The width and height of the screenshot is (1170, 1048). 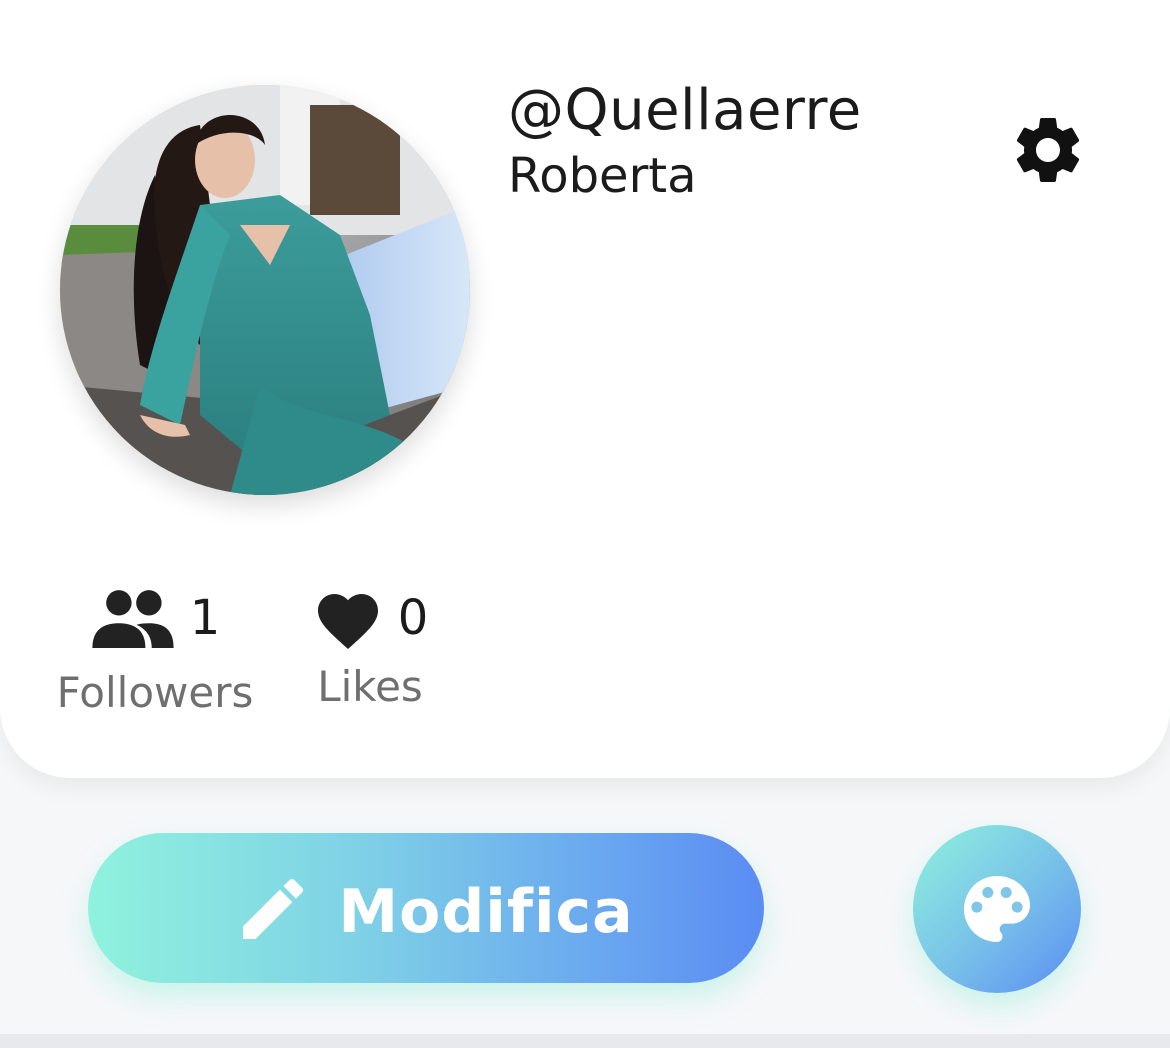 I want to click on followers-label: Followers, so click(x=155, y=692).